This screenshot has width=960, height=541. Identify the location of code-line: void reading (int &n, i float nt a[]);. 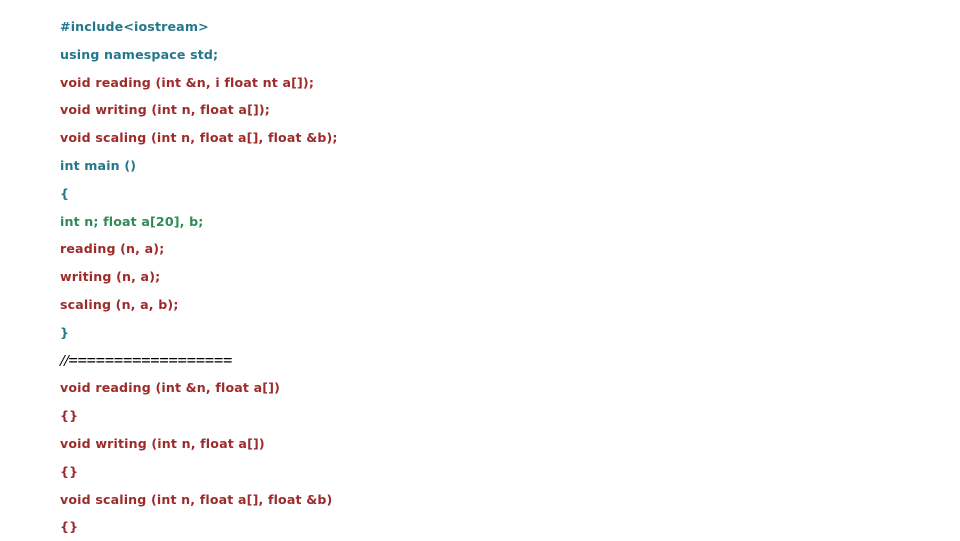
(187, 82).